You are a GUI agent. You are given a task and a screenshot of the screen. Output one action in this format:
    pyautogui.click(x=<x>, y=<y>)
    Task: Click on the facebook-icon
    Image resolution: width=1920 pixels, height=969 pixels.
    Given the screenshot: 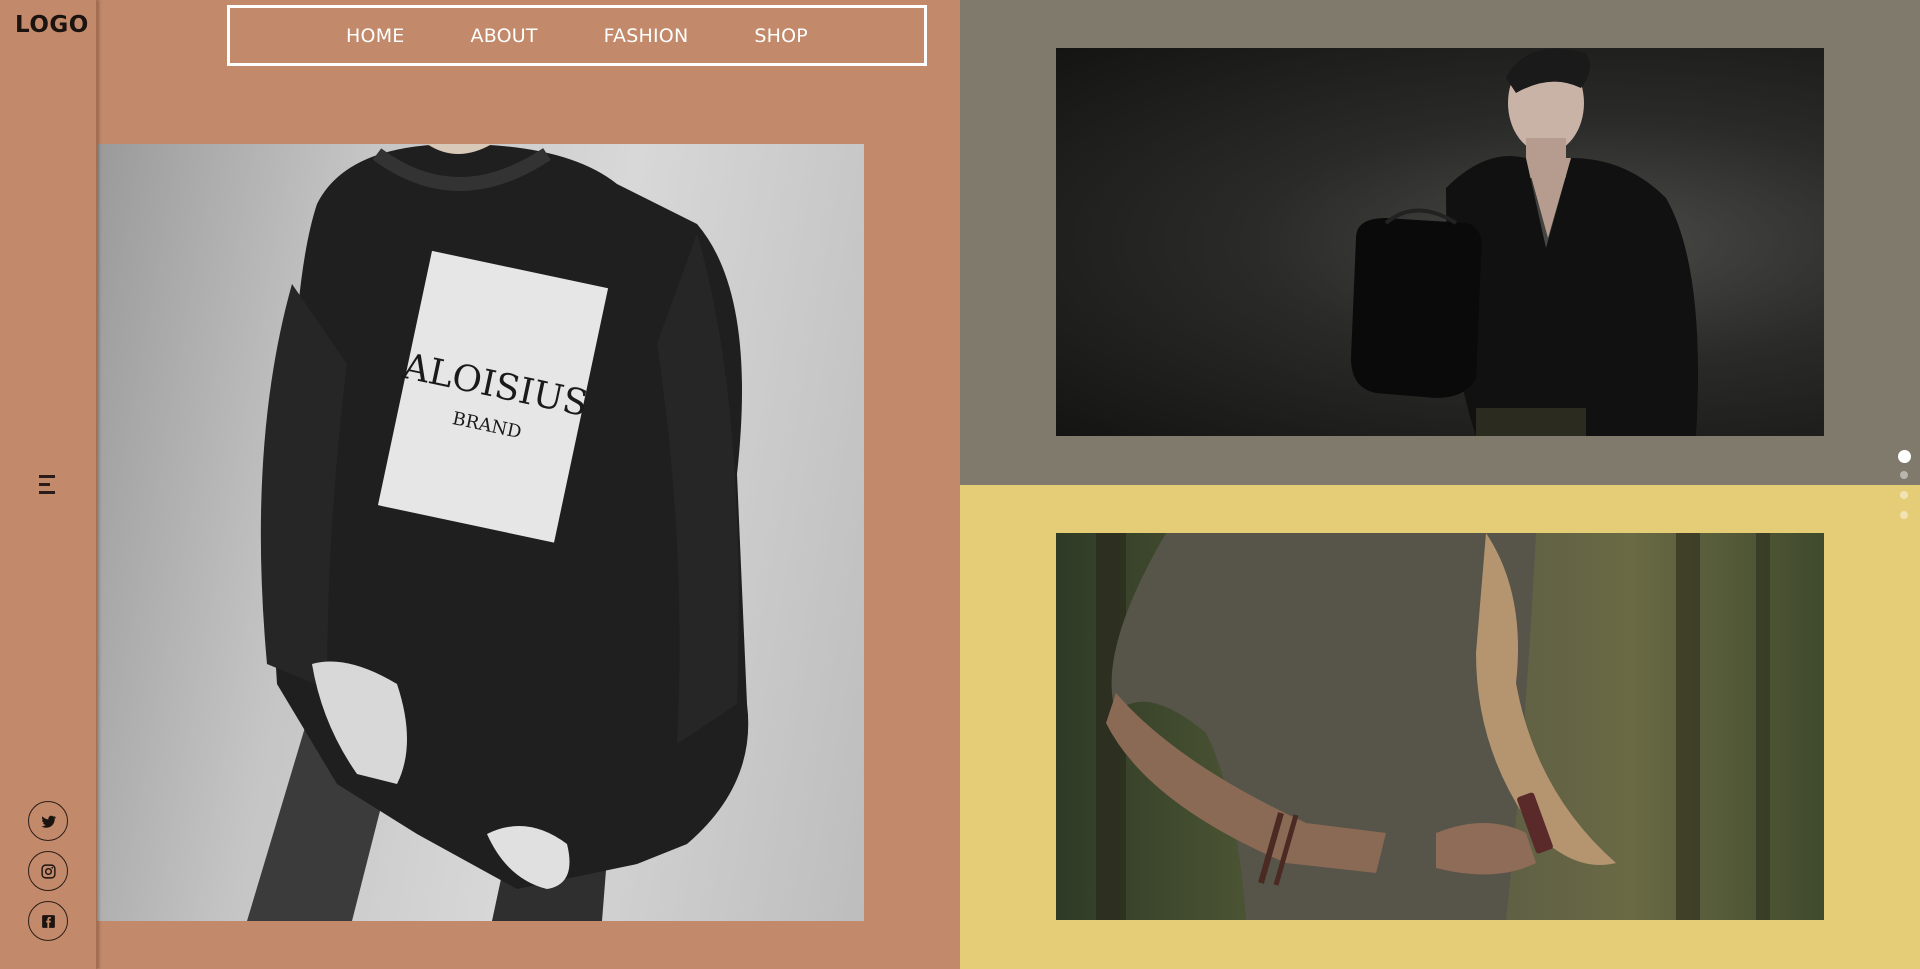 What is the action you would take?
    pyautogui.click(x=48, y=921)
    